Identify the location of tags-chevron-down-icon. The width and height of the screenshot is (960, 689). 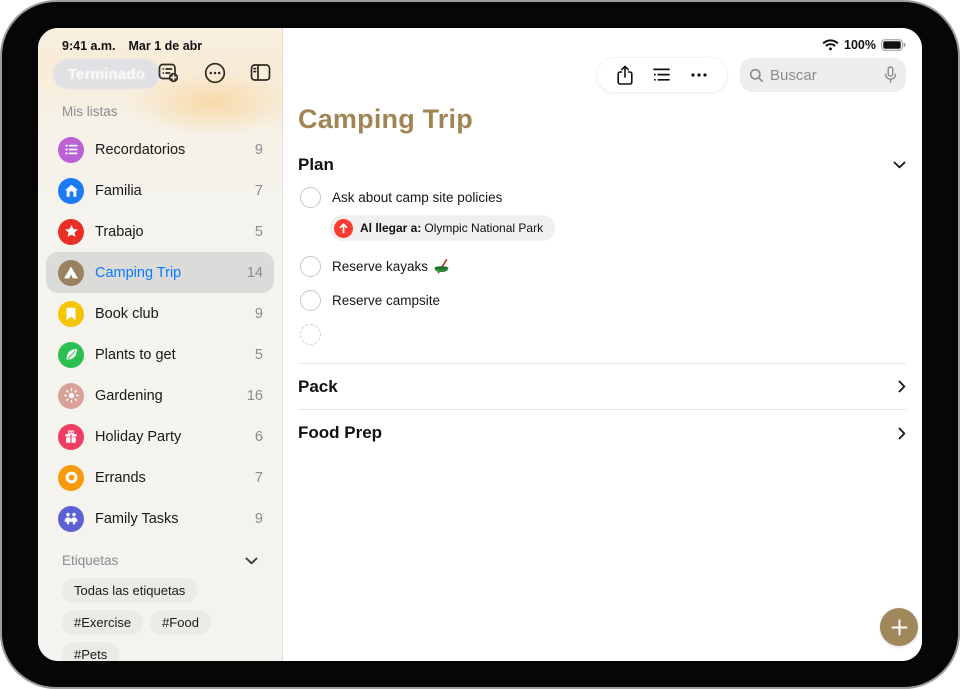
(251, 561).